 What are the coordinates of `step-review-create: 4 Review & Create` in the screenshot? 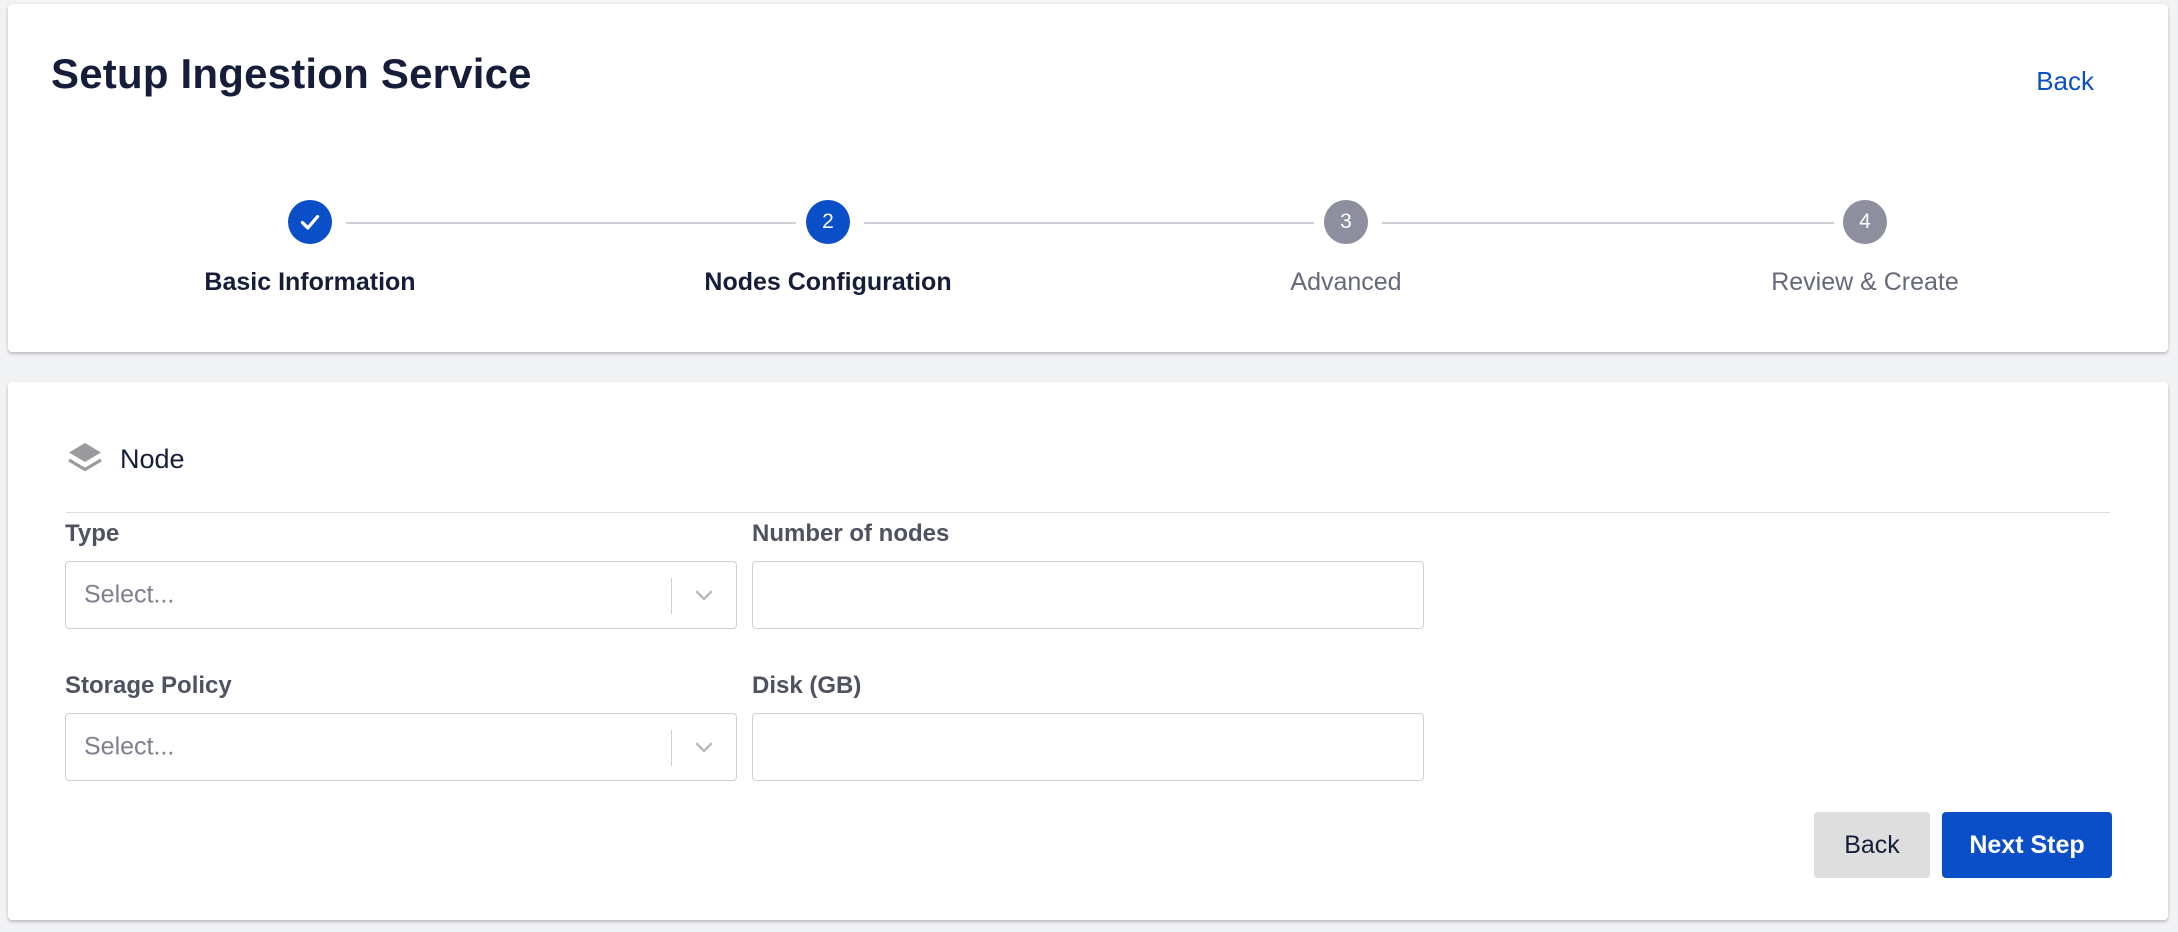 It's located at (1865, 248).